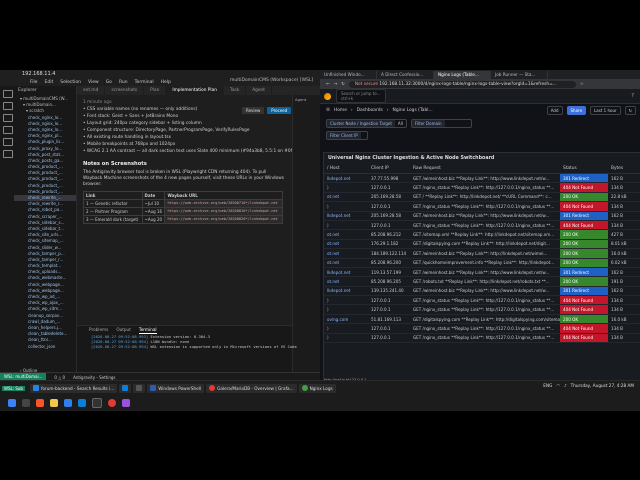  Describe the element at coordinates (361, 96) in the screenshot. I see `grafana-search-input: Search or jump to... ctrl+k` at that location.